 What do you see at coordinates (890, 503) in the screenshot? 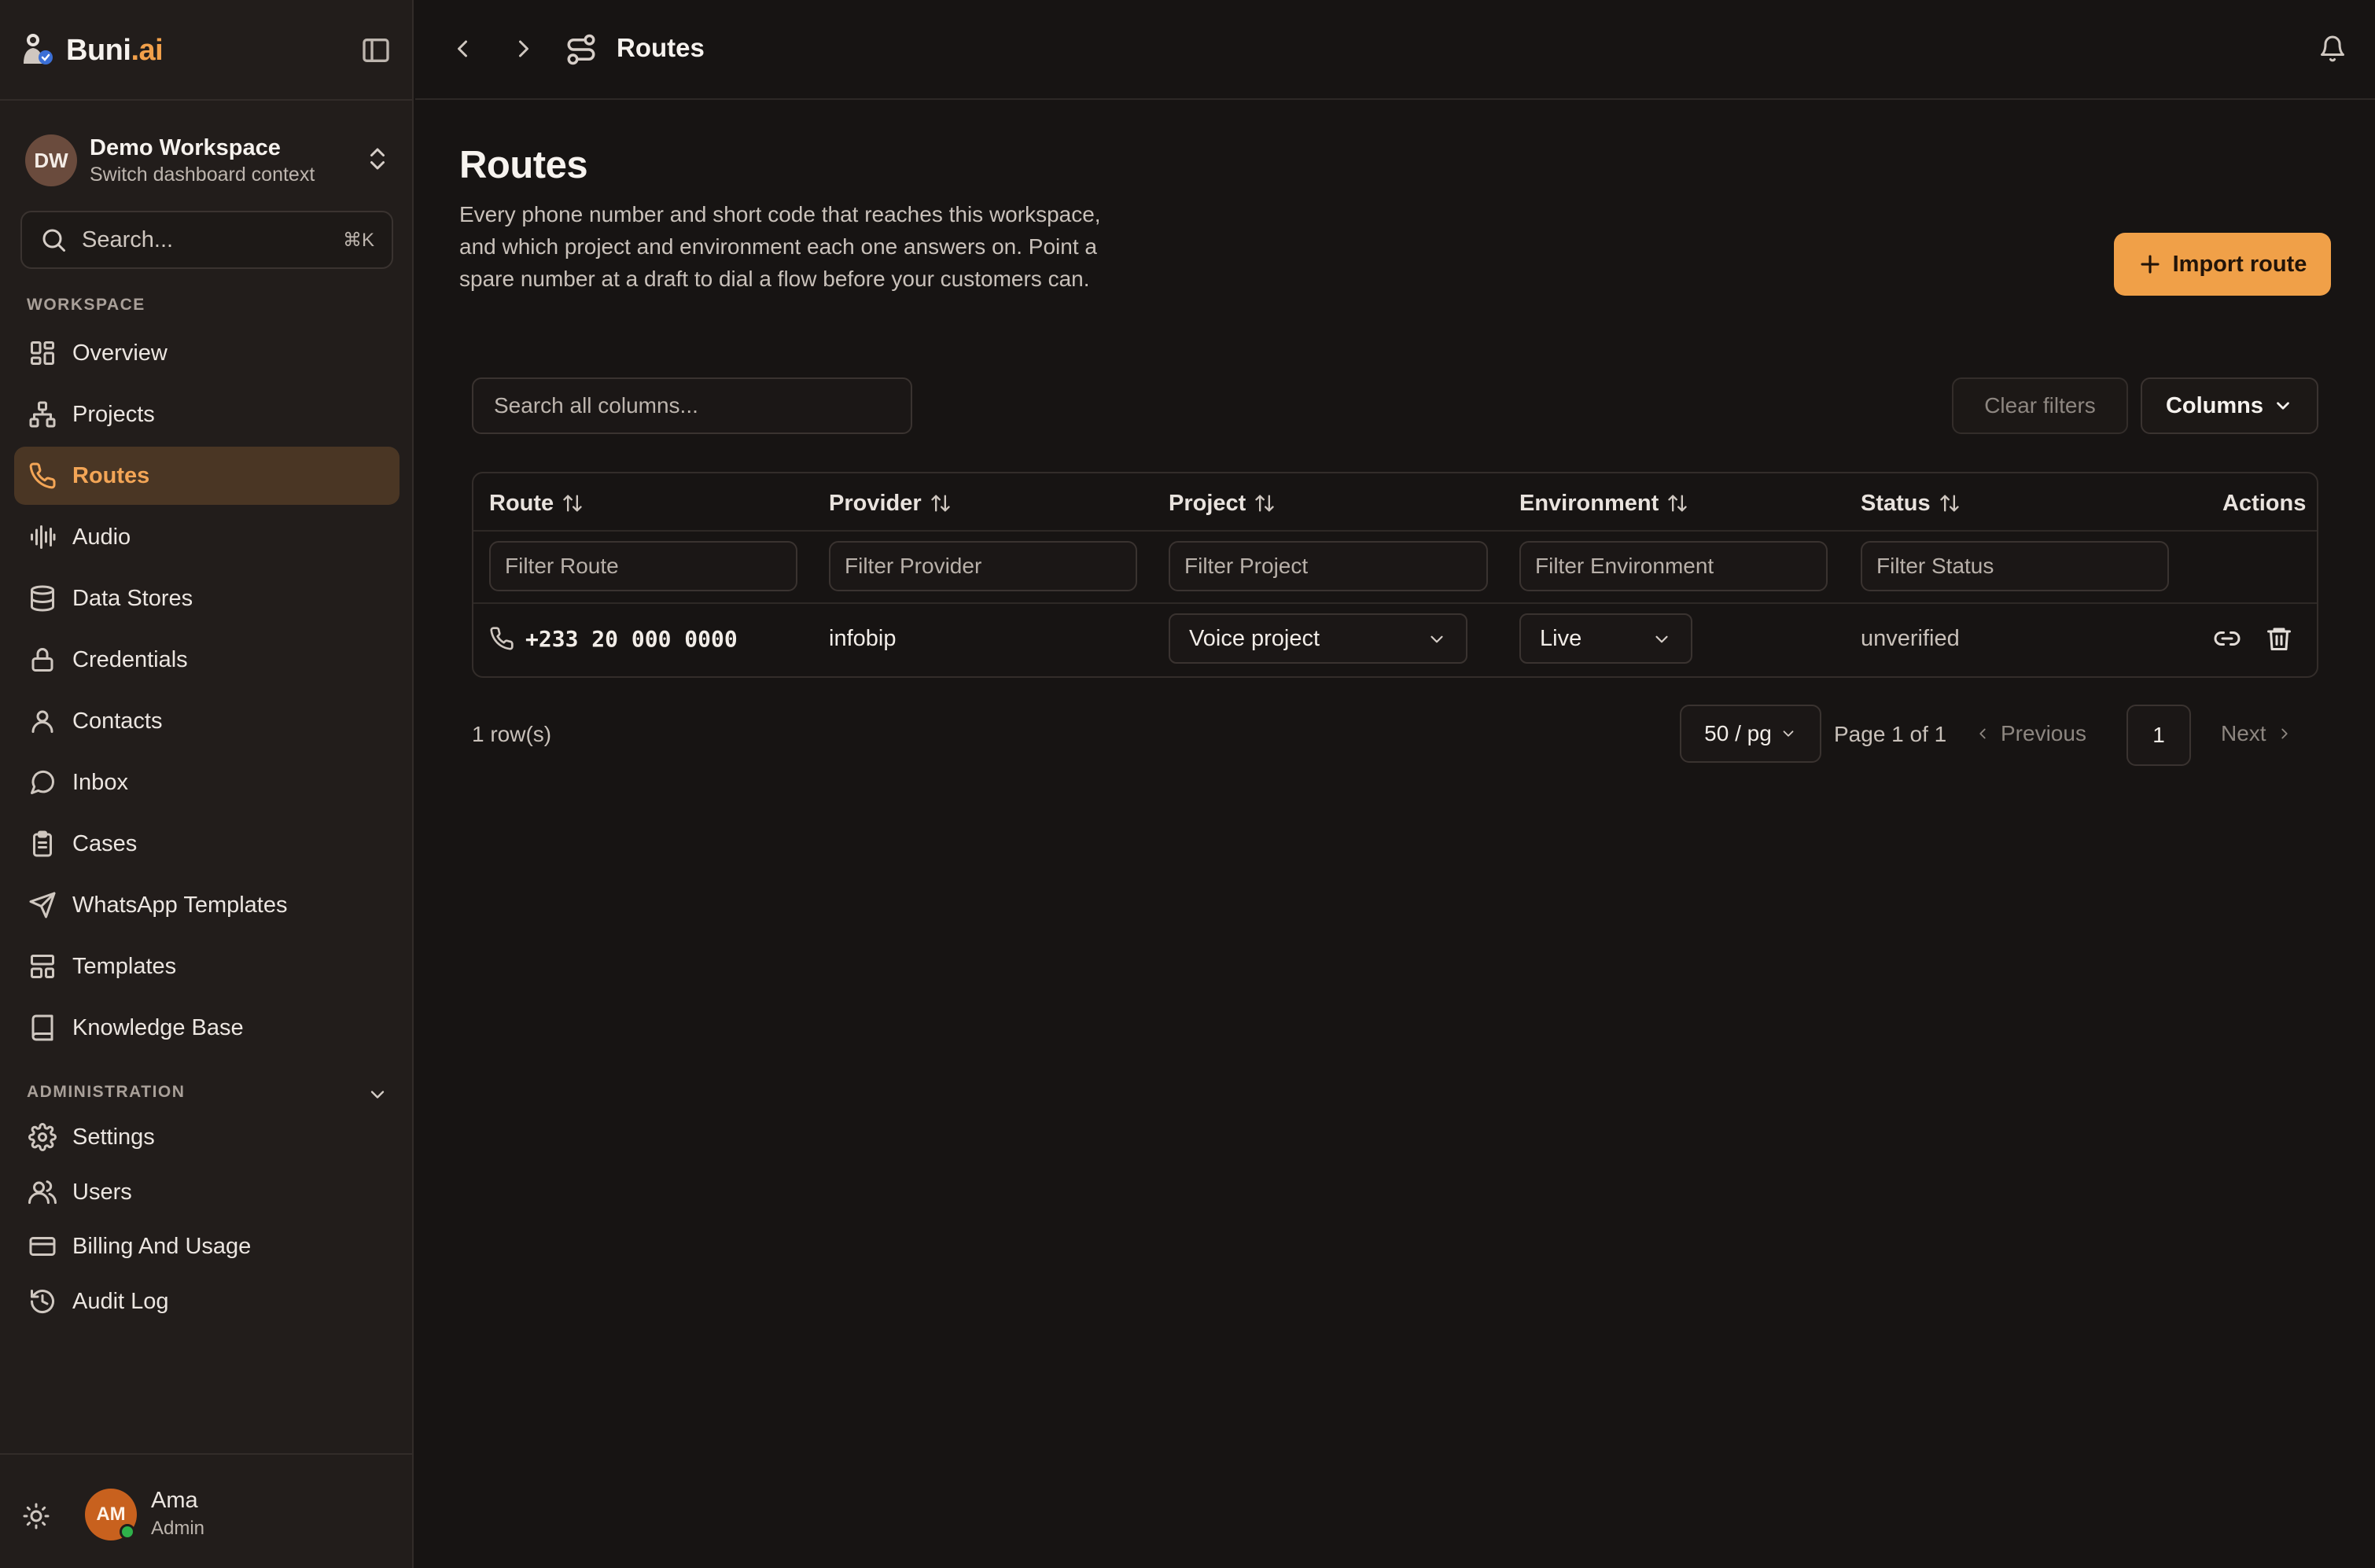
I see `column-header-provider: Provider` at bounding box center [890, 503].